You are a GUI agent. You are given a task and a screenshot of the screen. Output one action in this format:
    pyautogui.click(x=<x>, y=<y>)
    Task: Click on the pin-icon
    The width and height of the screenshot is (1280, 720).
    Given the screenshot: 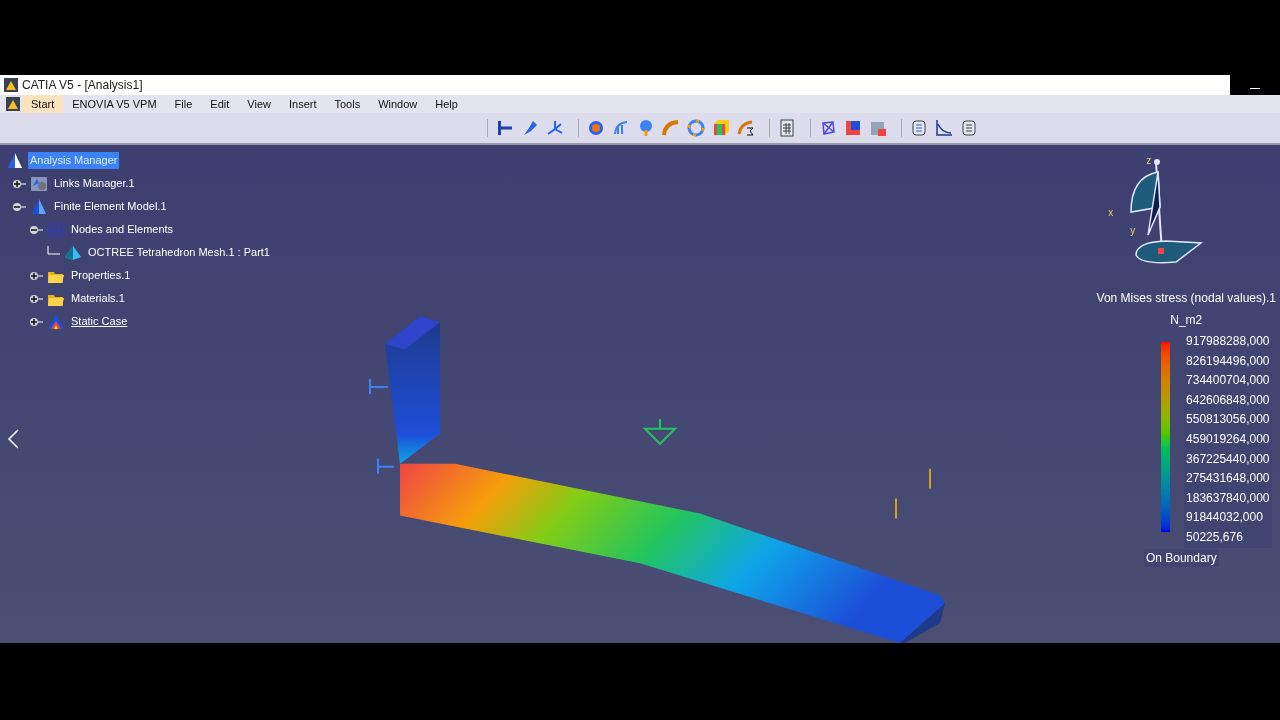 What is the action you would take?
    pyautogui.click(x=530, y=128)
    